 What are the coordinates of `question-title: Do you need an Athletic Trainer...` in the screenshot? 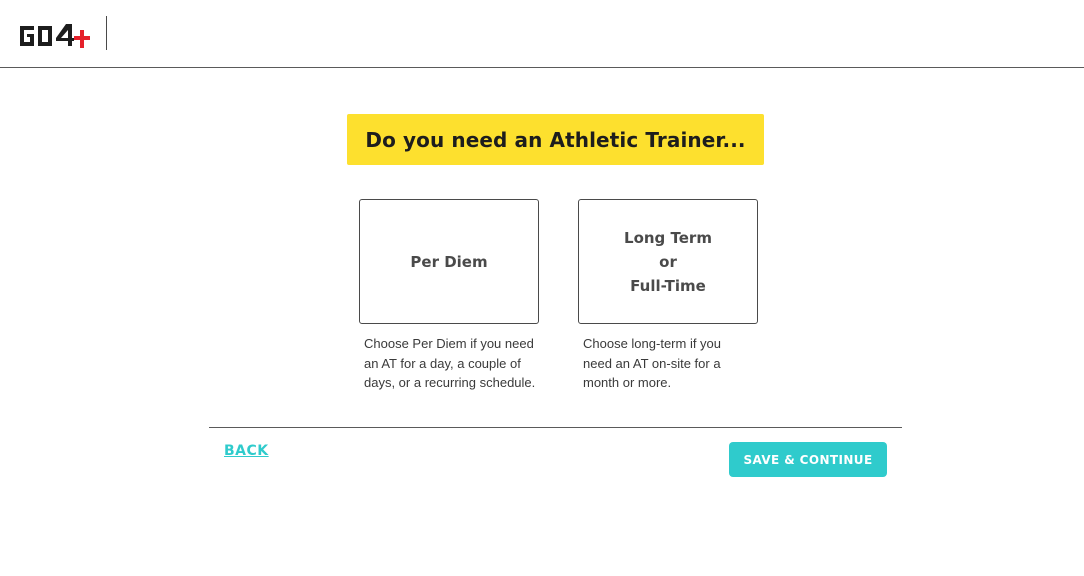 It's located at (555, 139).